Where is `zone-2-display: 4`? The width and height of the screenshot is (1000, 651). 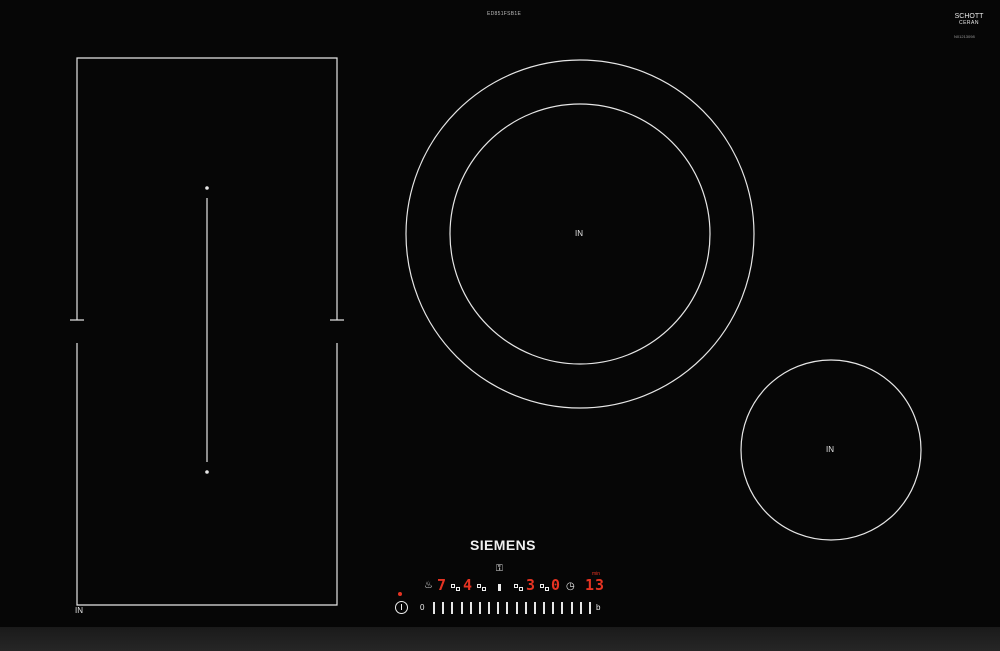
zone-2-display: 4 is located at coordinates (468, 585).